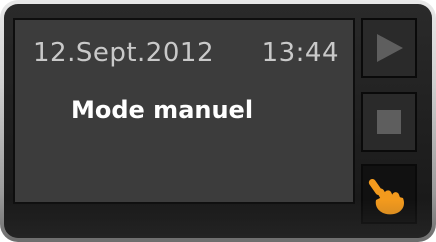 This screenshot has width=436, height=242. What do you see at coordinates (300, 53) in the screenshot?
I see `time-display: 13:44` at bounding box center [300, 53].